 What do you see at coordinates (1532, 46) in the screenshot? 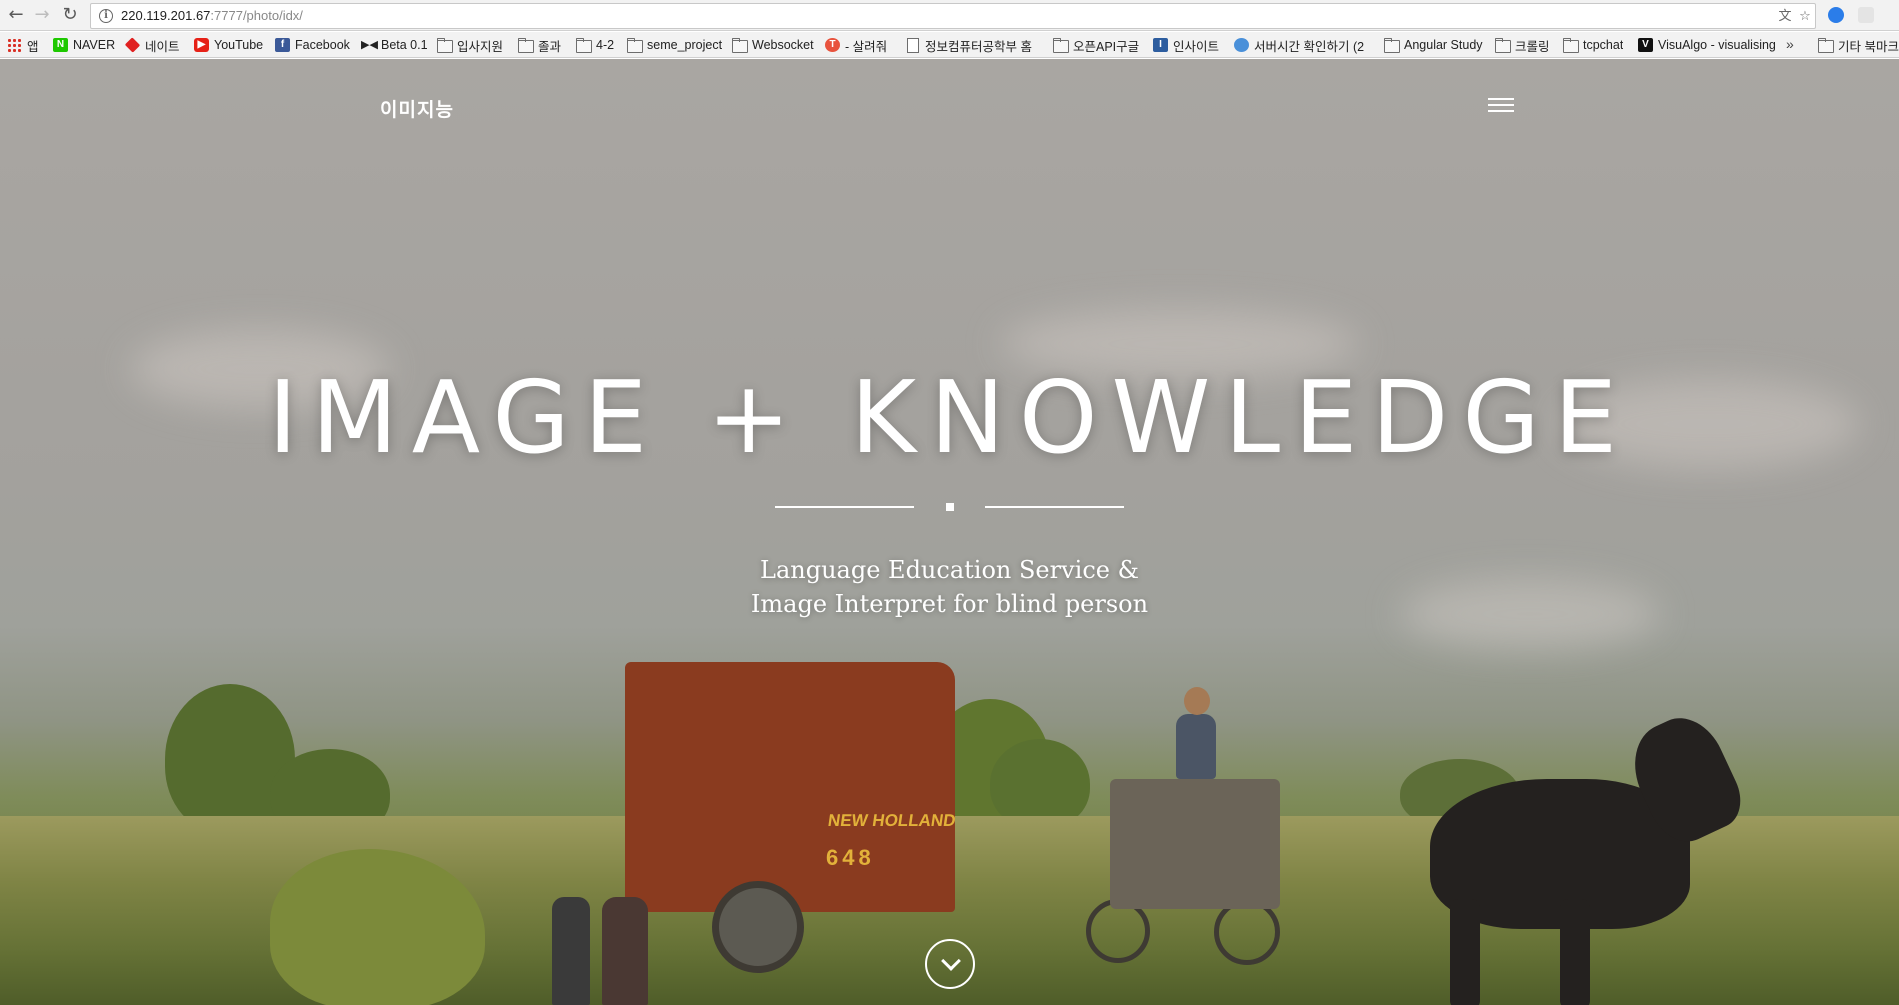
I see `bookmark-label: 크롤링` at bounding box center [1532, 46].